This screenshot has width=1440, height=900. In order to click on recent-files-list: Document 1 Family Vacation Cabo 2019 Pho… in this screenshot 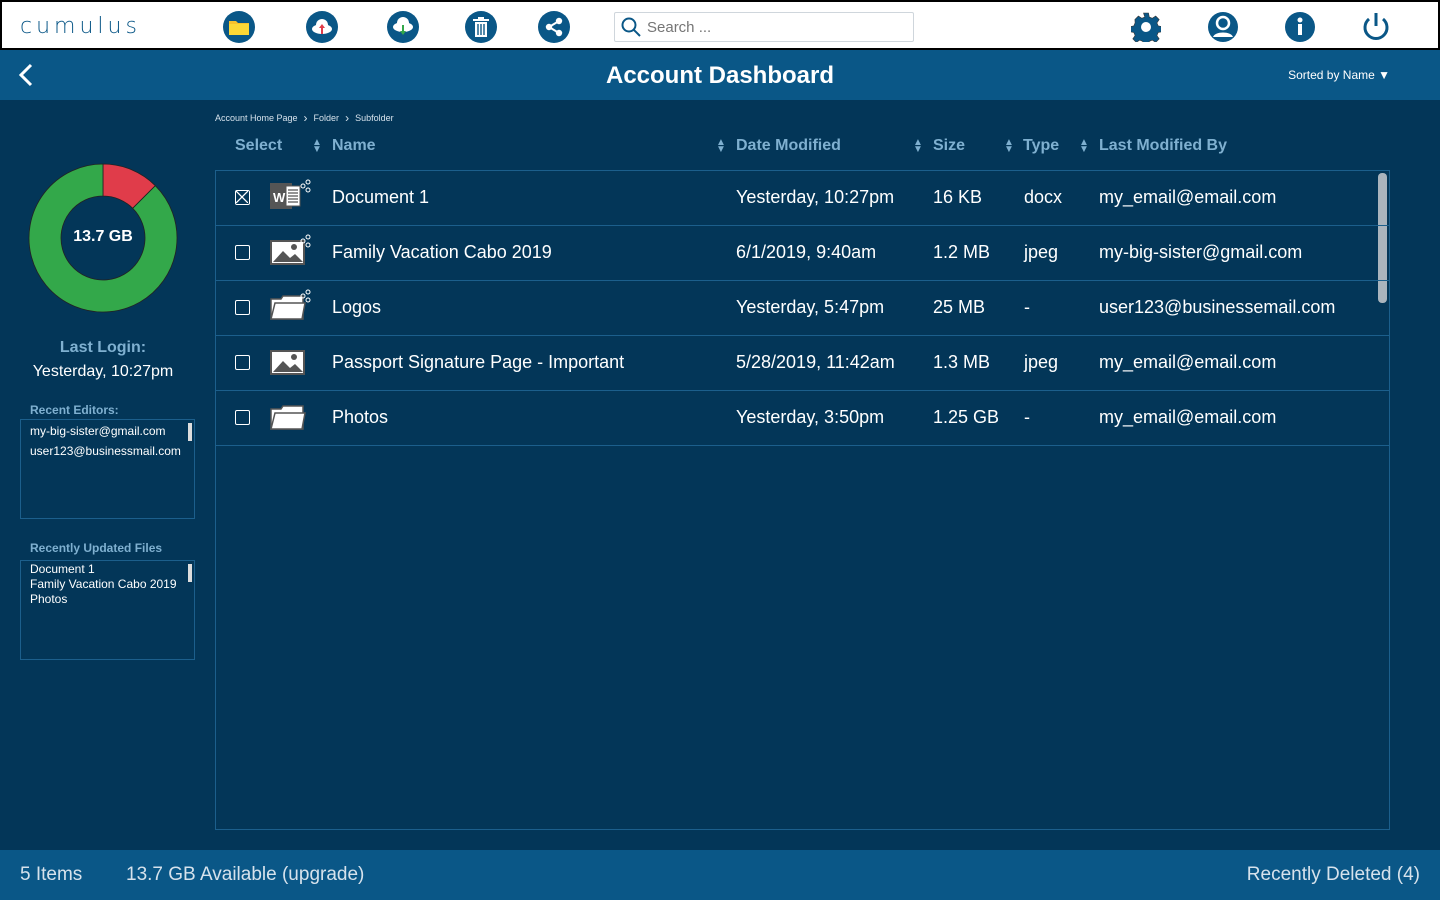, I will do `click(107, 610)`.